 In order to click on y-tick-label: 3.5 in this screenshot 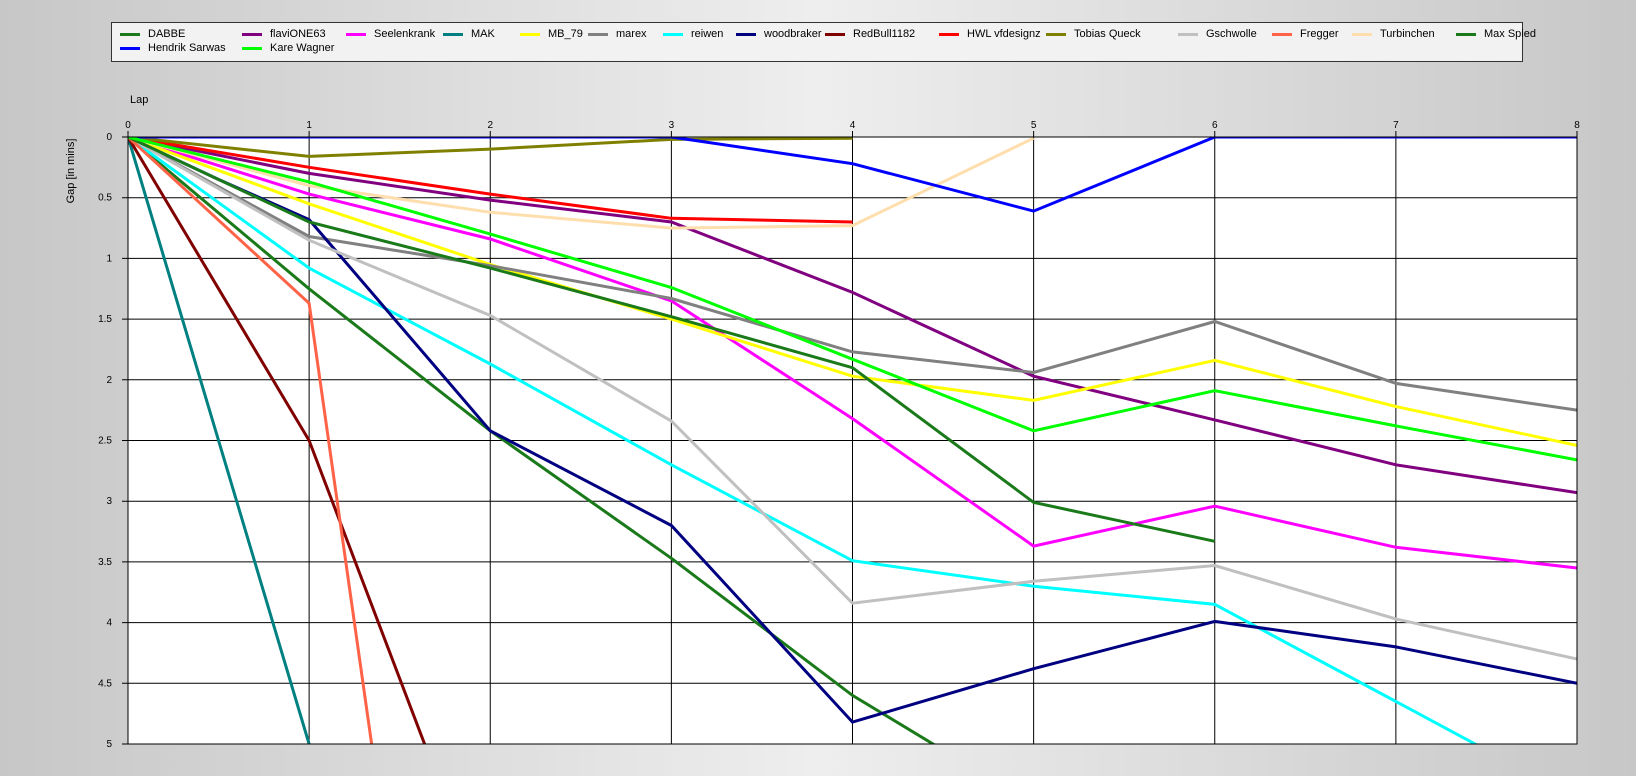, I will do `click(105, 562)`.